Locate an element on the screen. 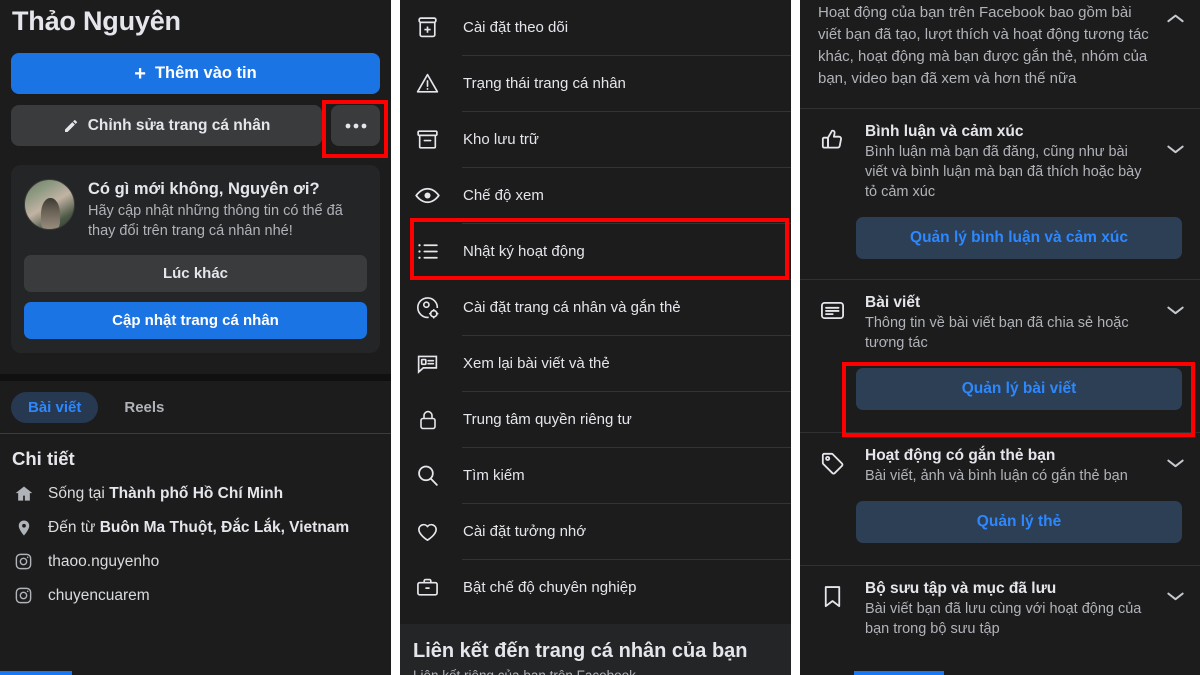 This screenshot has height=675, width=1200. detail-value: Buôn Ma Thuột, Đắc Lắk, Vietnam is located at coordinates (224, 527).